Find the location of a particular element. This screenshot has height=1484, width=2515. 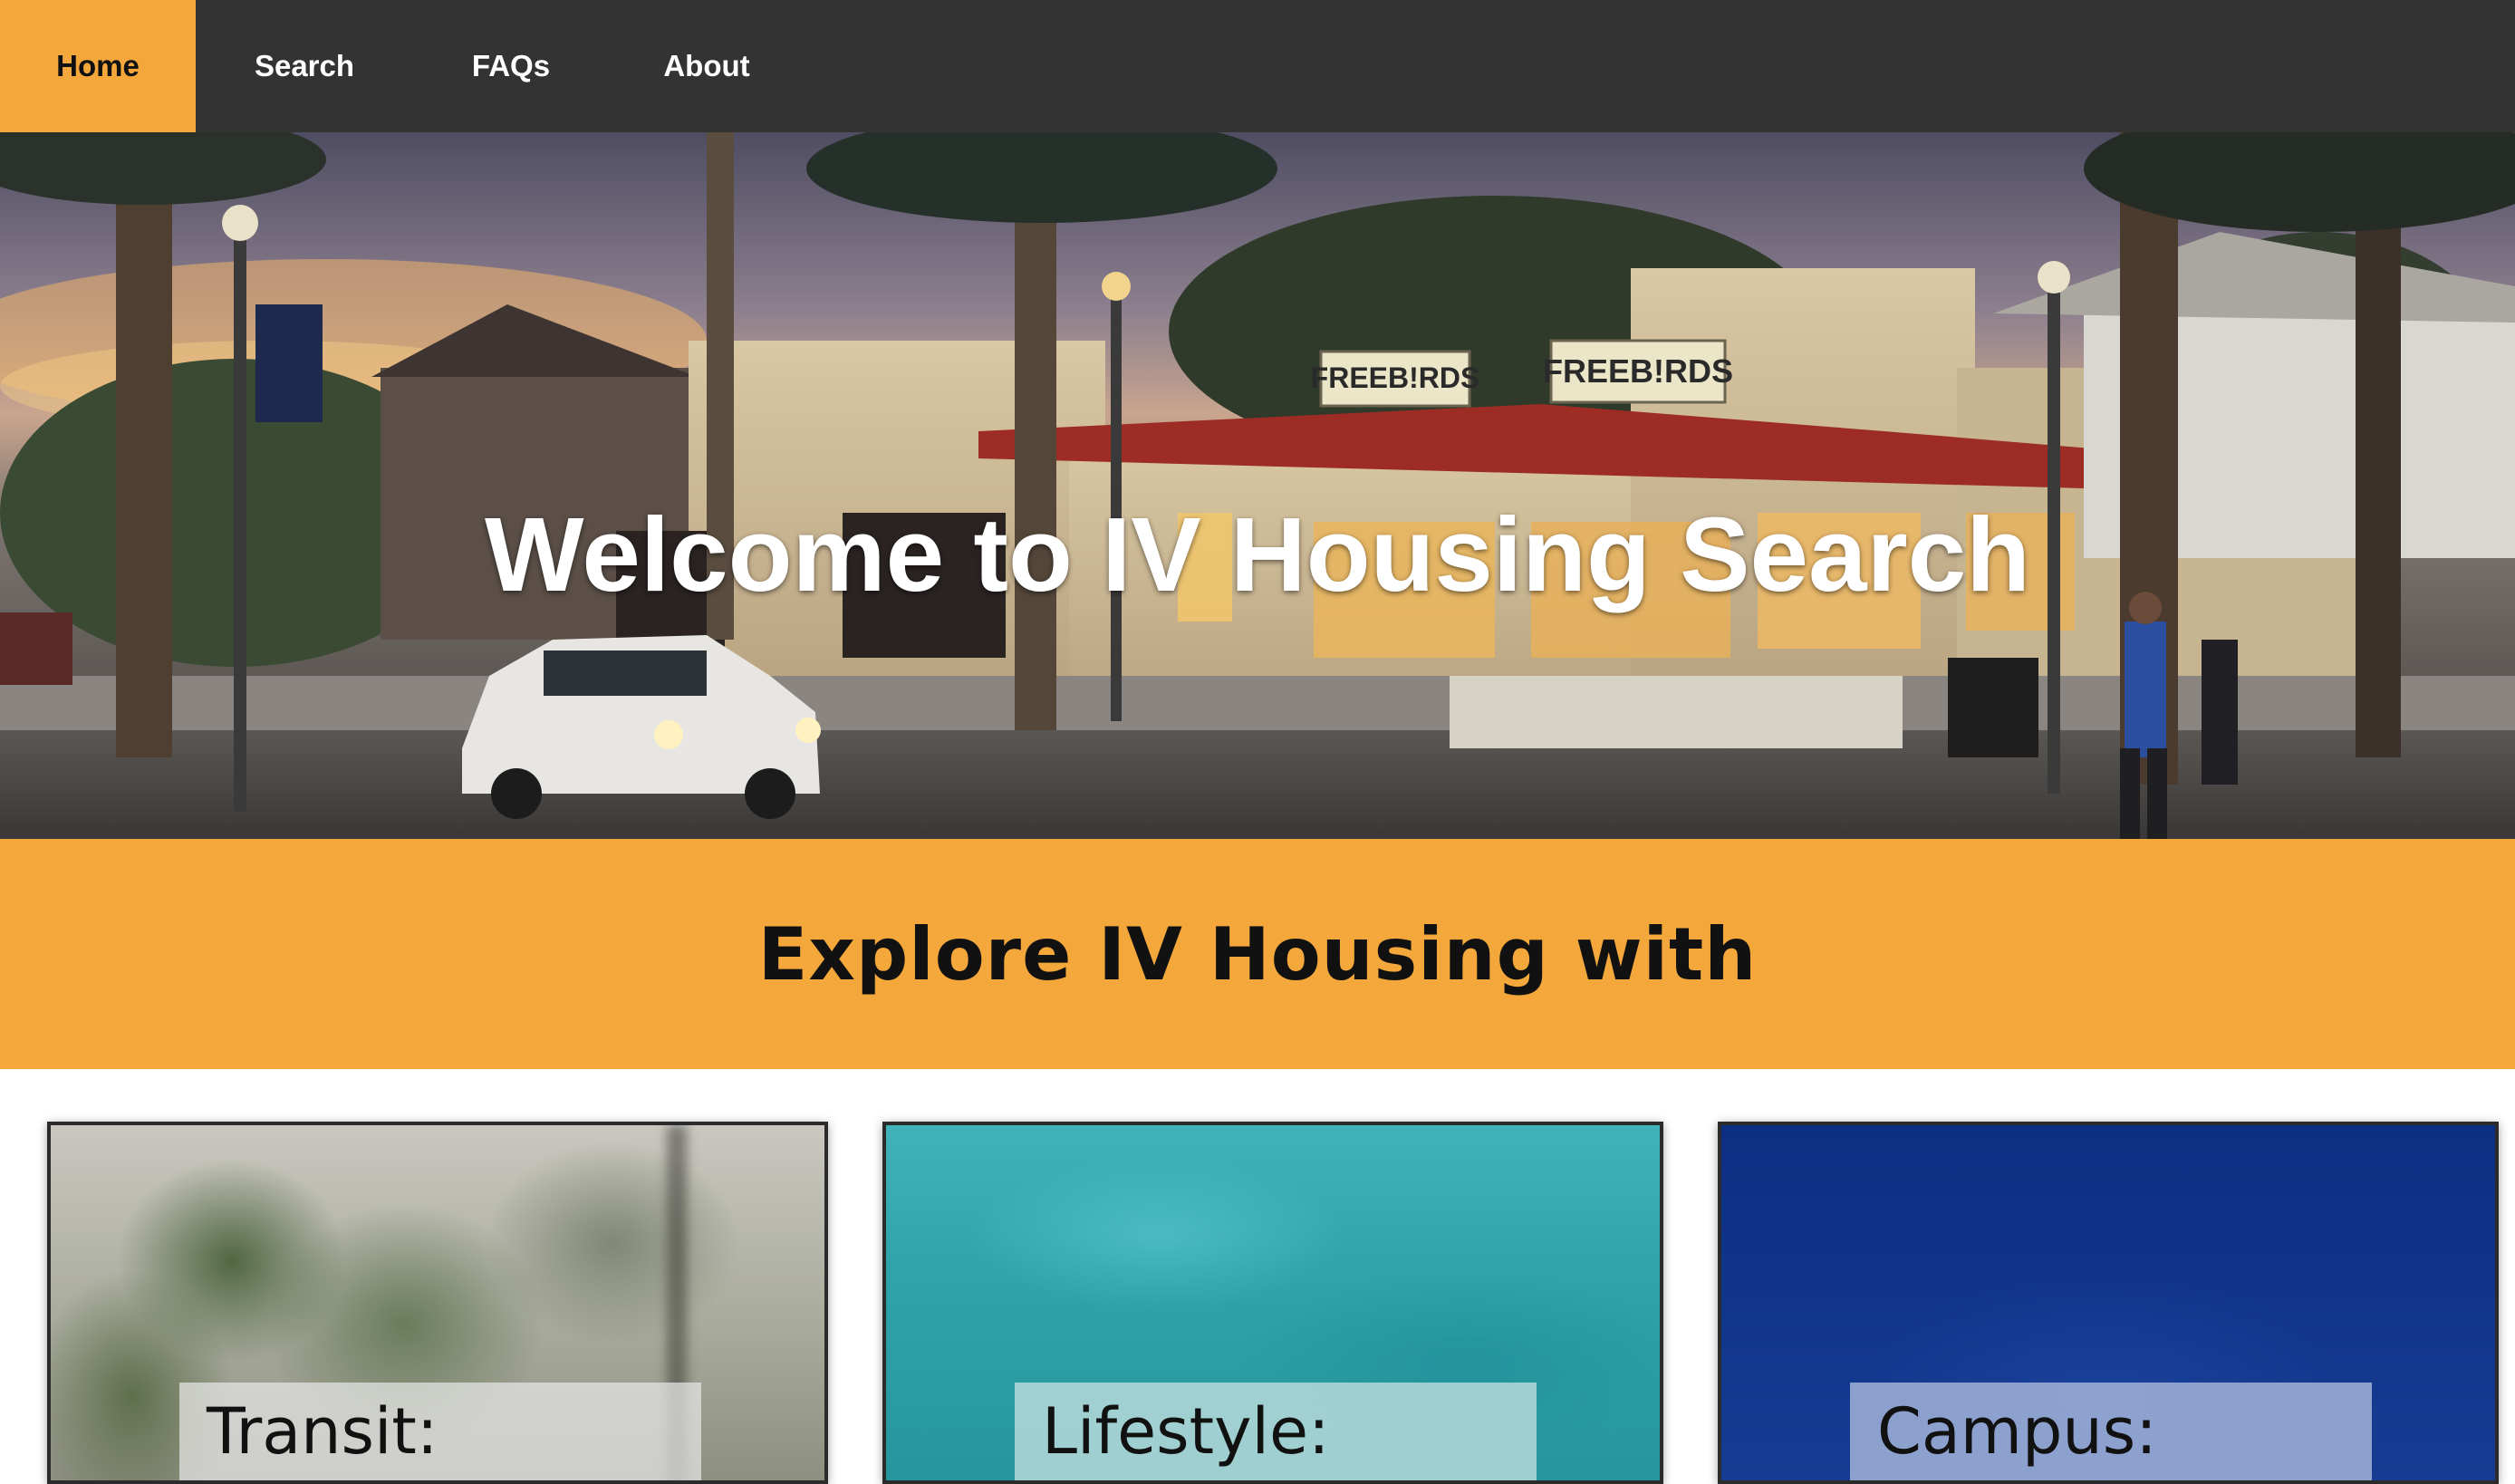

lifestyle-card: Lifestyle: is located at coordinates (1272, 1303).